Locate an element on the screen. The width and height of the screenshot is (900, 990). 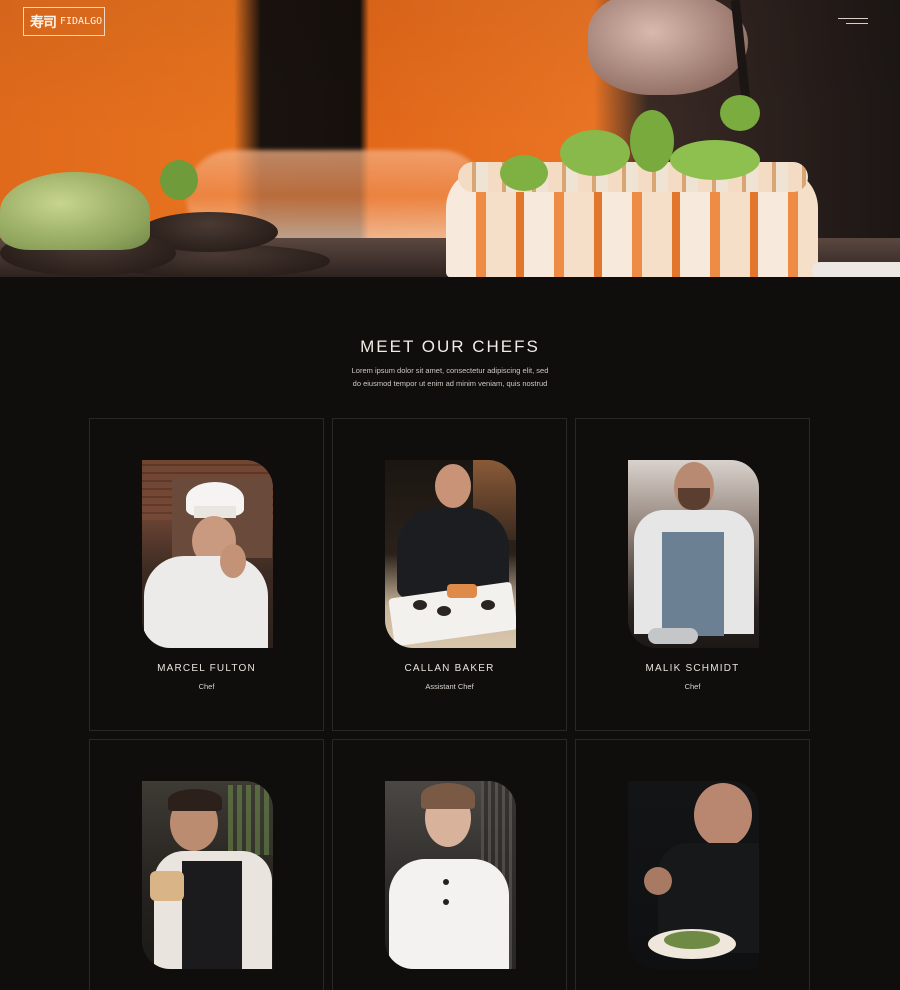
chef-name: CALLAN BAKER is located at coordinates (449, 668).